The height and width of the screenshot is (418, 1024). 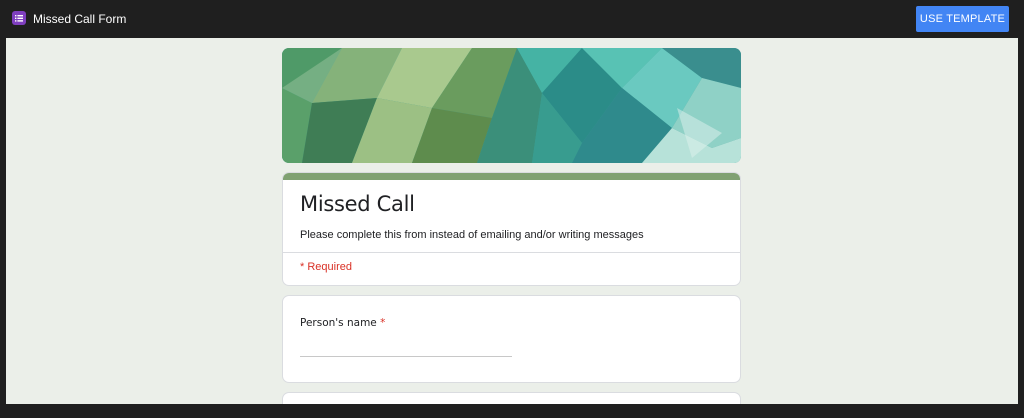 I want to click on header-banner-image, so click(x=511, y=105).